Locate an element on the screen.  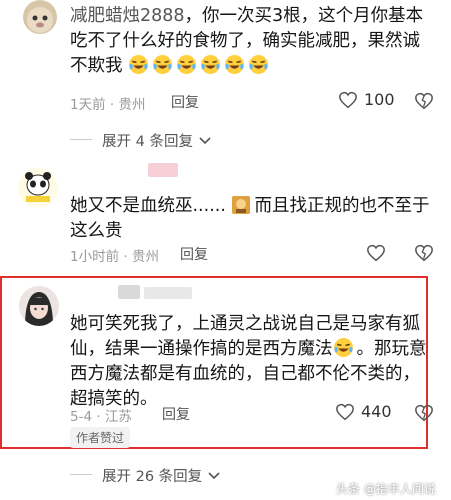
comment-username-inline: 减肥蜡烛2888 is located at coordinates (127, 16).